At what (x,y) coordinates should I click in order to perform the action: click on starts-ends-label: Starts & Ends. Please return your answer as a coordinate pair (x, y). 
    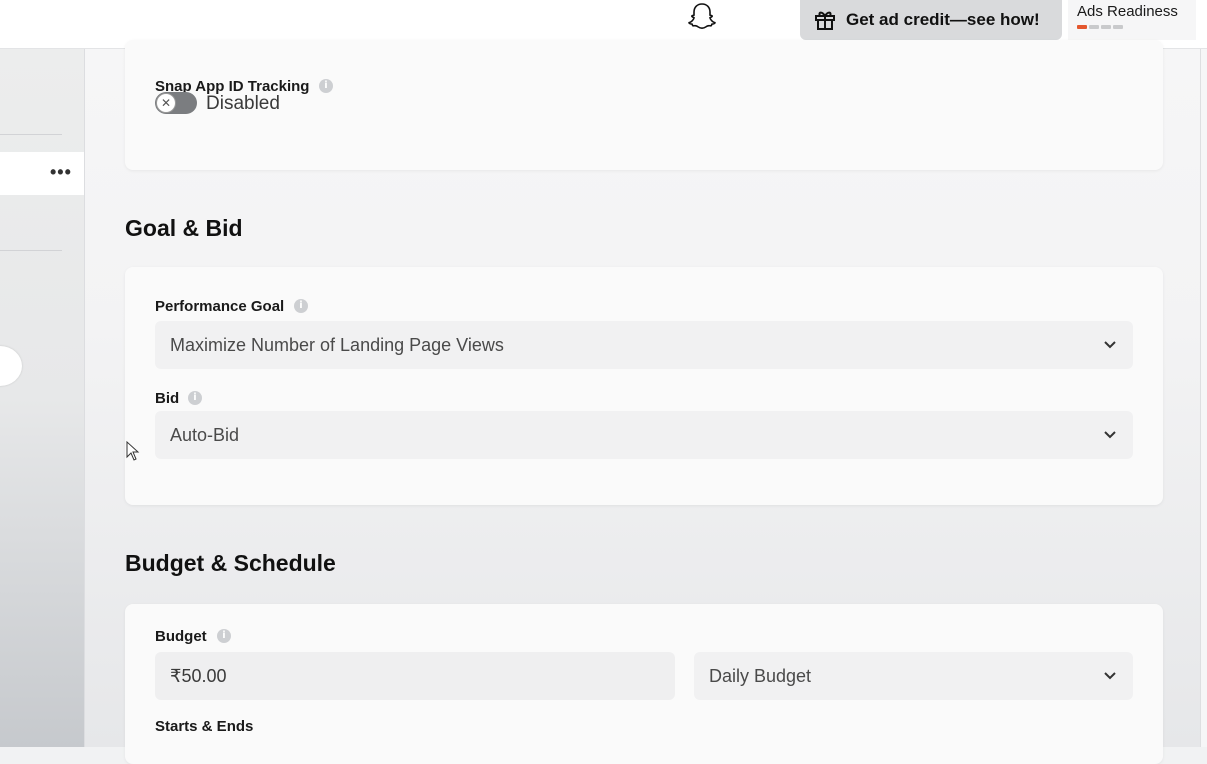
    Looking at the image, I should click on (204, 726).